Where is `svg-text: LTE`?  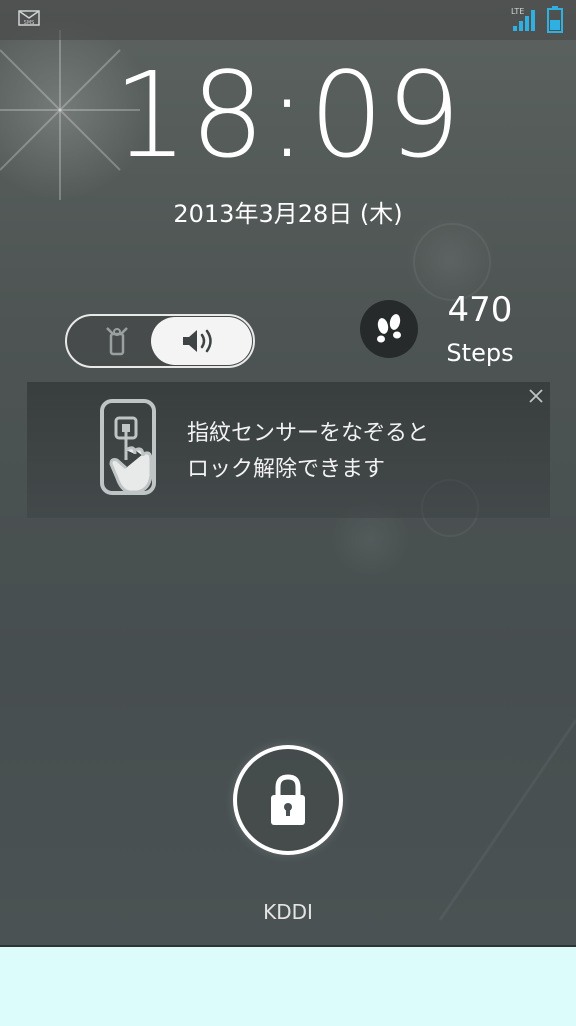 svg-text: LTE is located at coordinates (517, 11).